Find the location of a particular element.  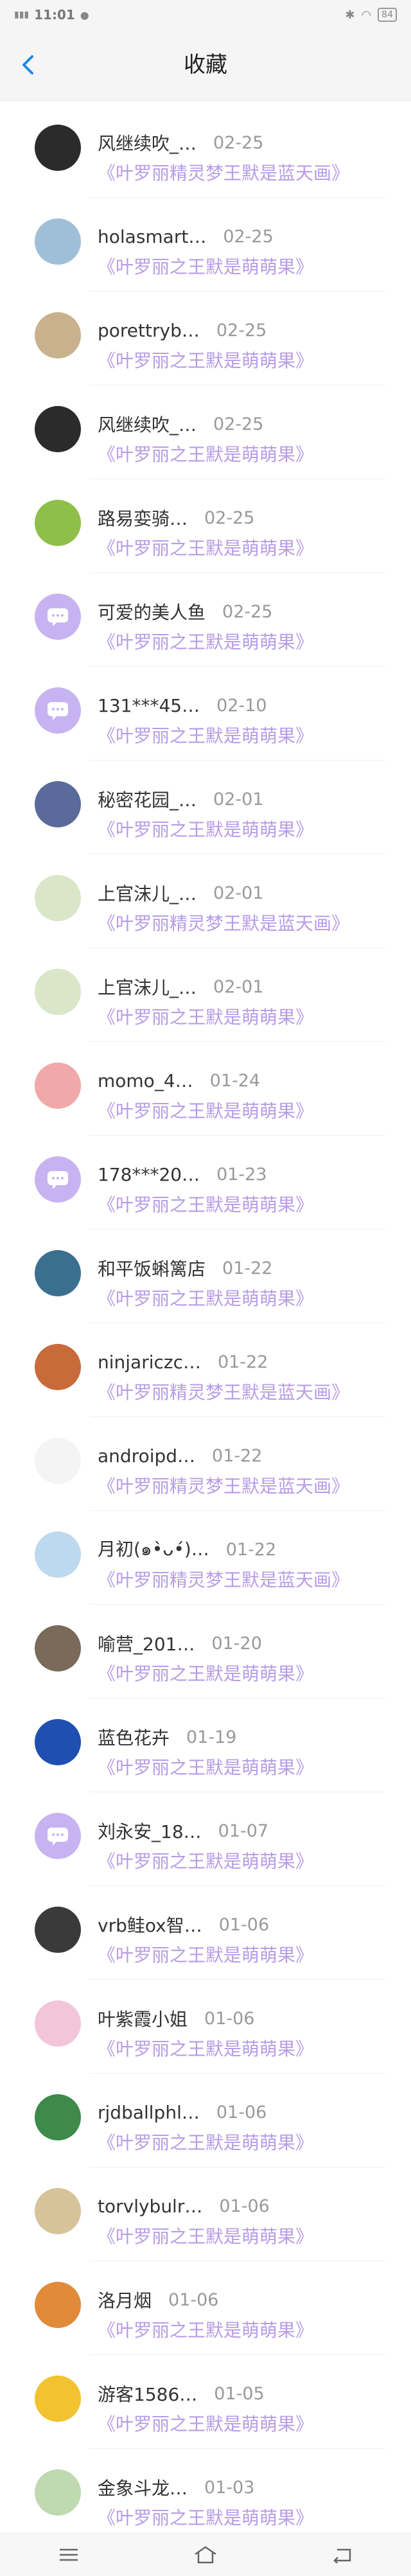

favorite-row: 刘永安_18… 01-07 《叶罗丽之王默是萌萌果》 is located at coordinates (205, 1839).